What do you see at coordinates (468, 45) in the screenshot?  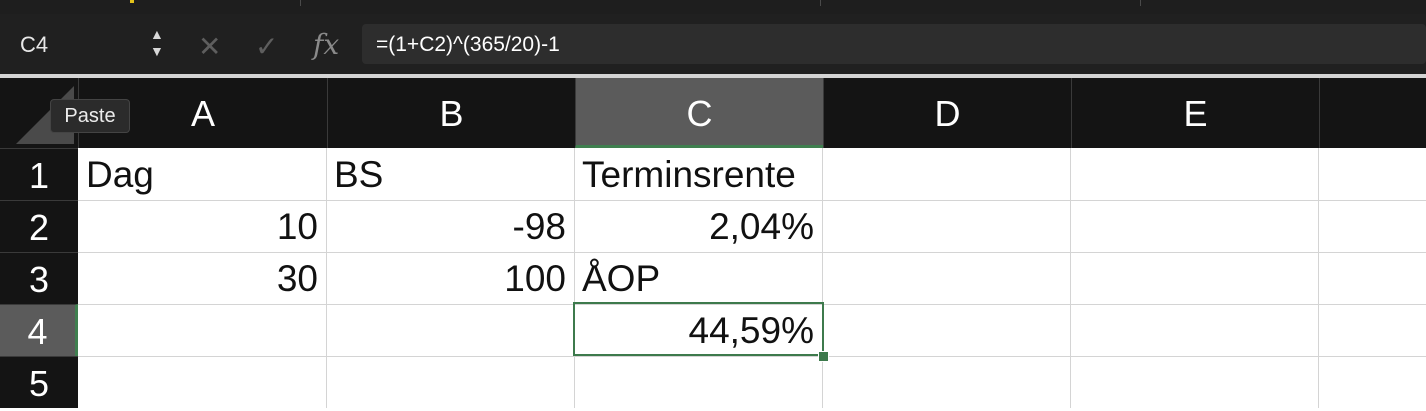 I see `formula-text: =(1+C2)^(365/20)-1` at bounding box center [468, 45].